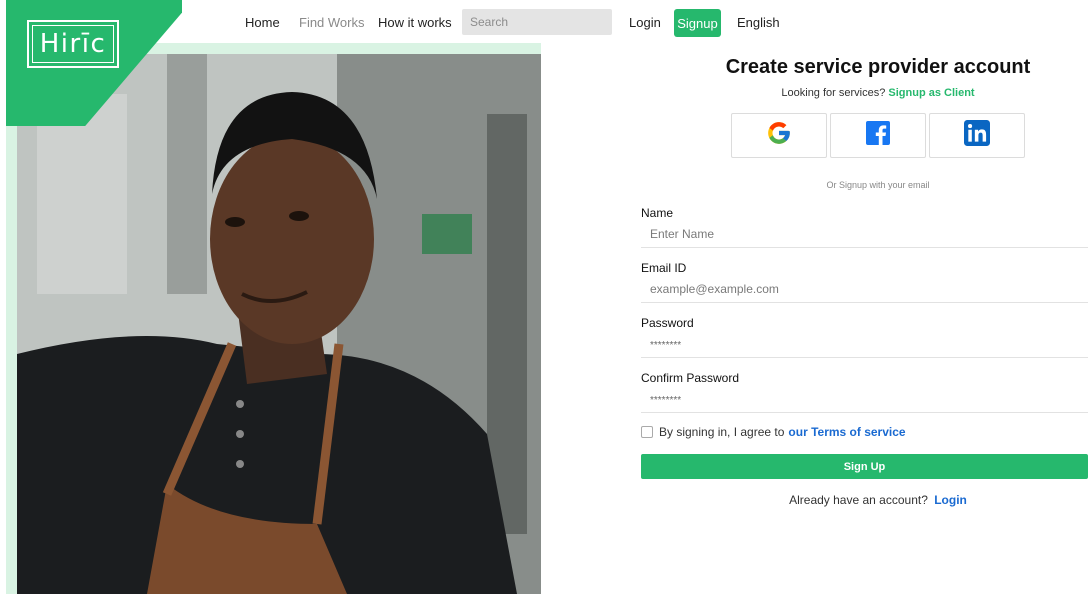 This screenshot has height=594, width=1088. What do you see at coordinates (864, 399) in the screenshot?
I see `confirm-password-field` at bounding box center [864, 399].